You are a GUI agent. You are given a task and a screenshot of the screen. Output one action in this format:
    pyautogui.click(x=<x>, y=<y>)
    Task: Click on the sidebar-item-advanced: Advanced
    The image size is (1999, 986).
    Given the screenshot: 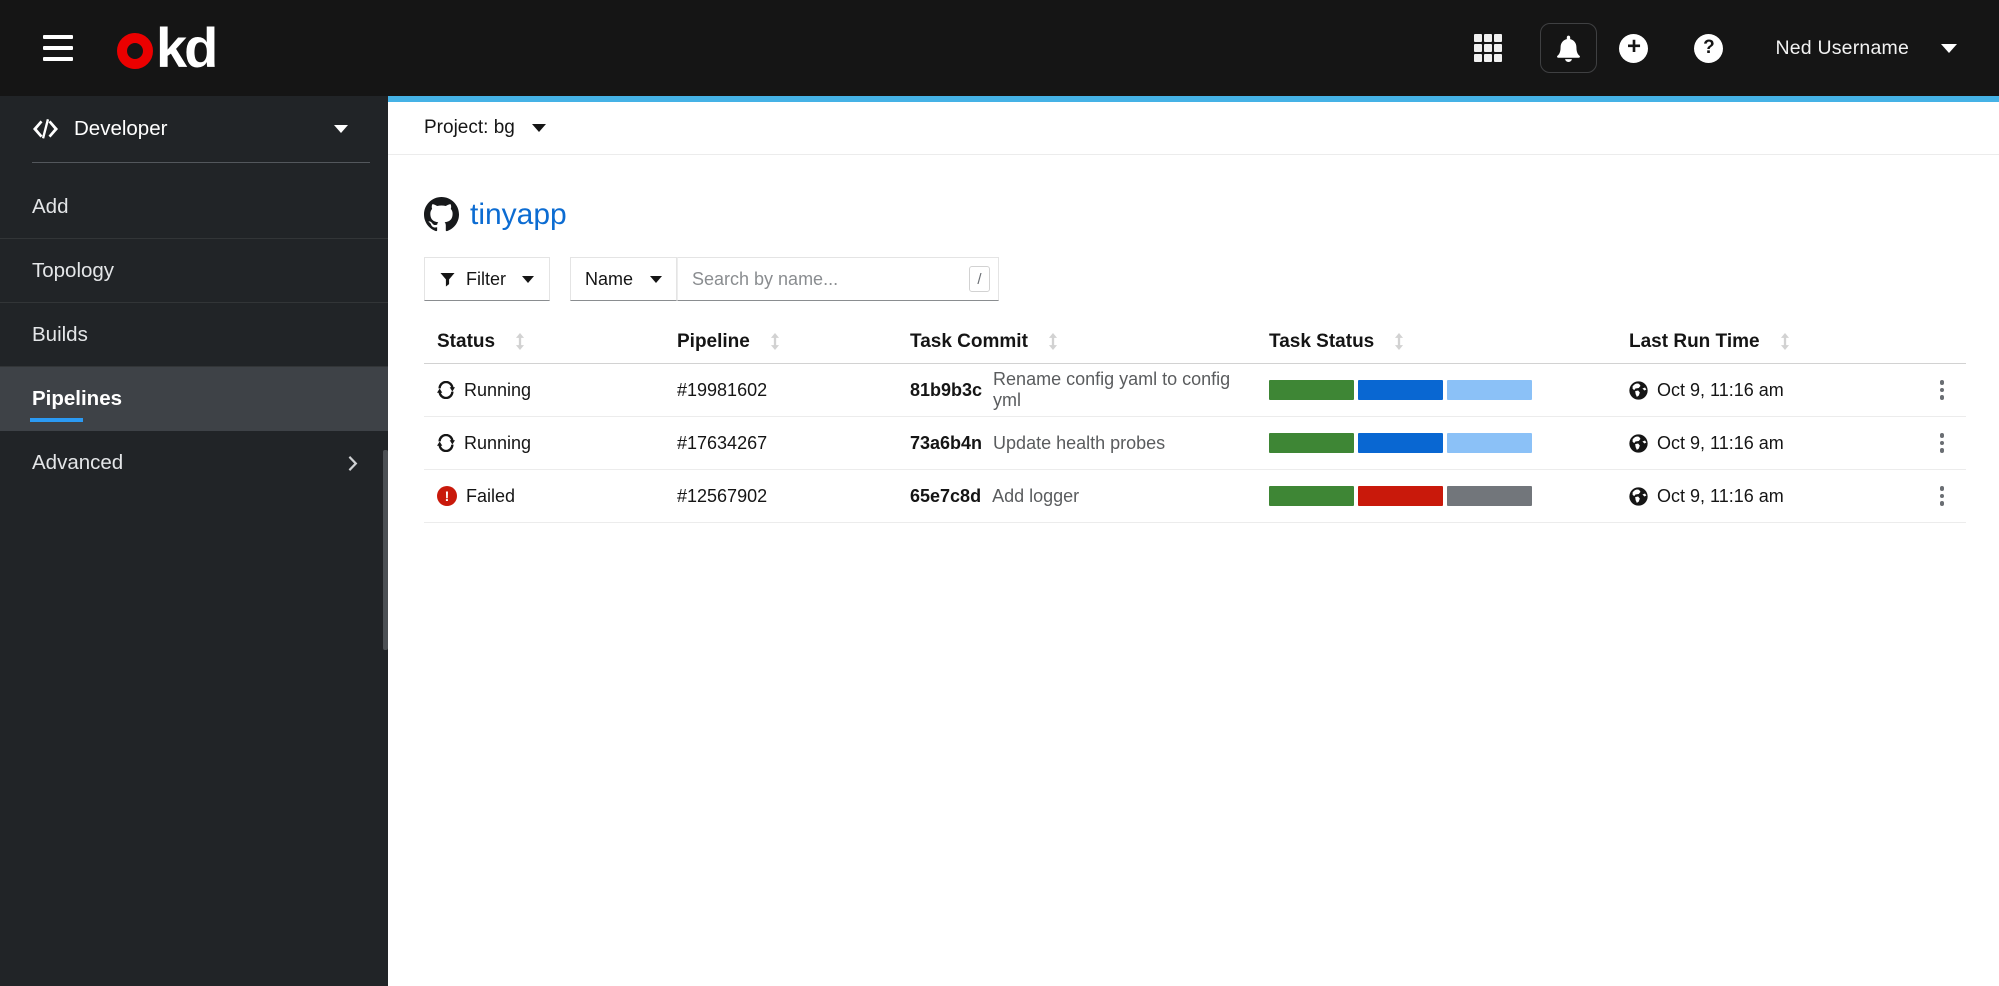 What is the action you would take?
    pyautogui.click(x=194, y=463)
    